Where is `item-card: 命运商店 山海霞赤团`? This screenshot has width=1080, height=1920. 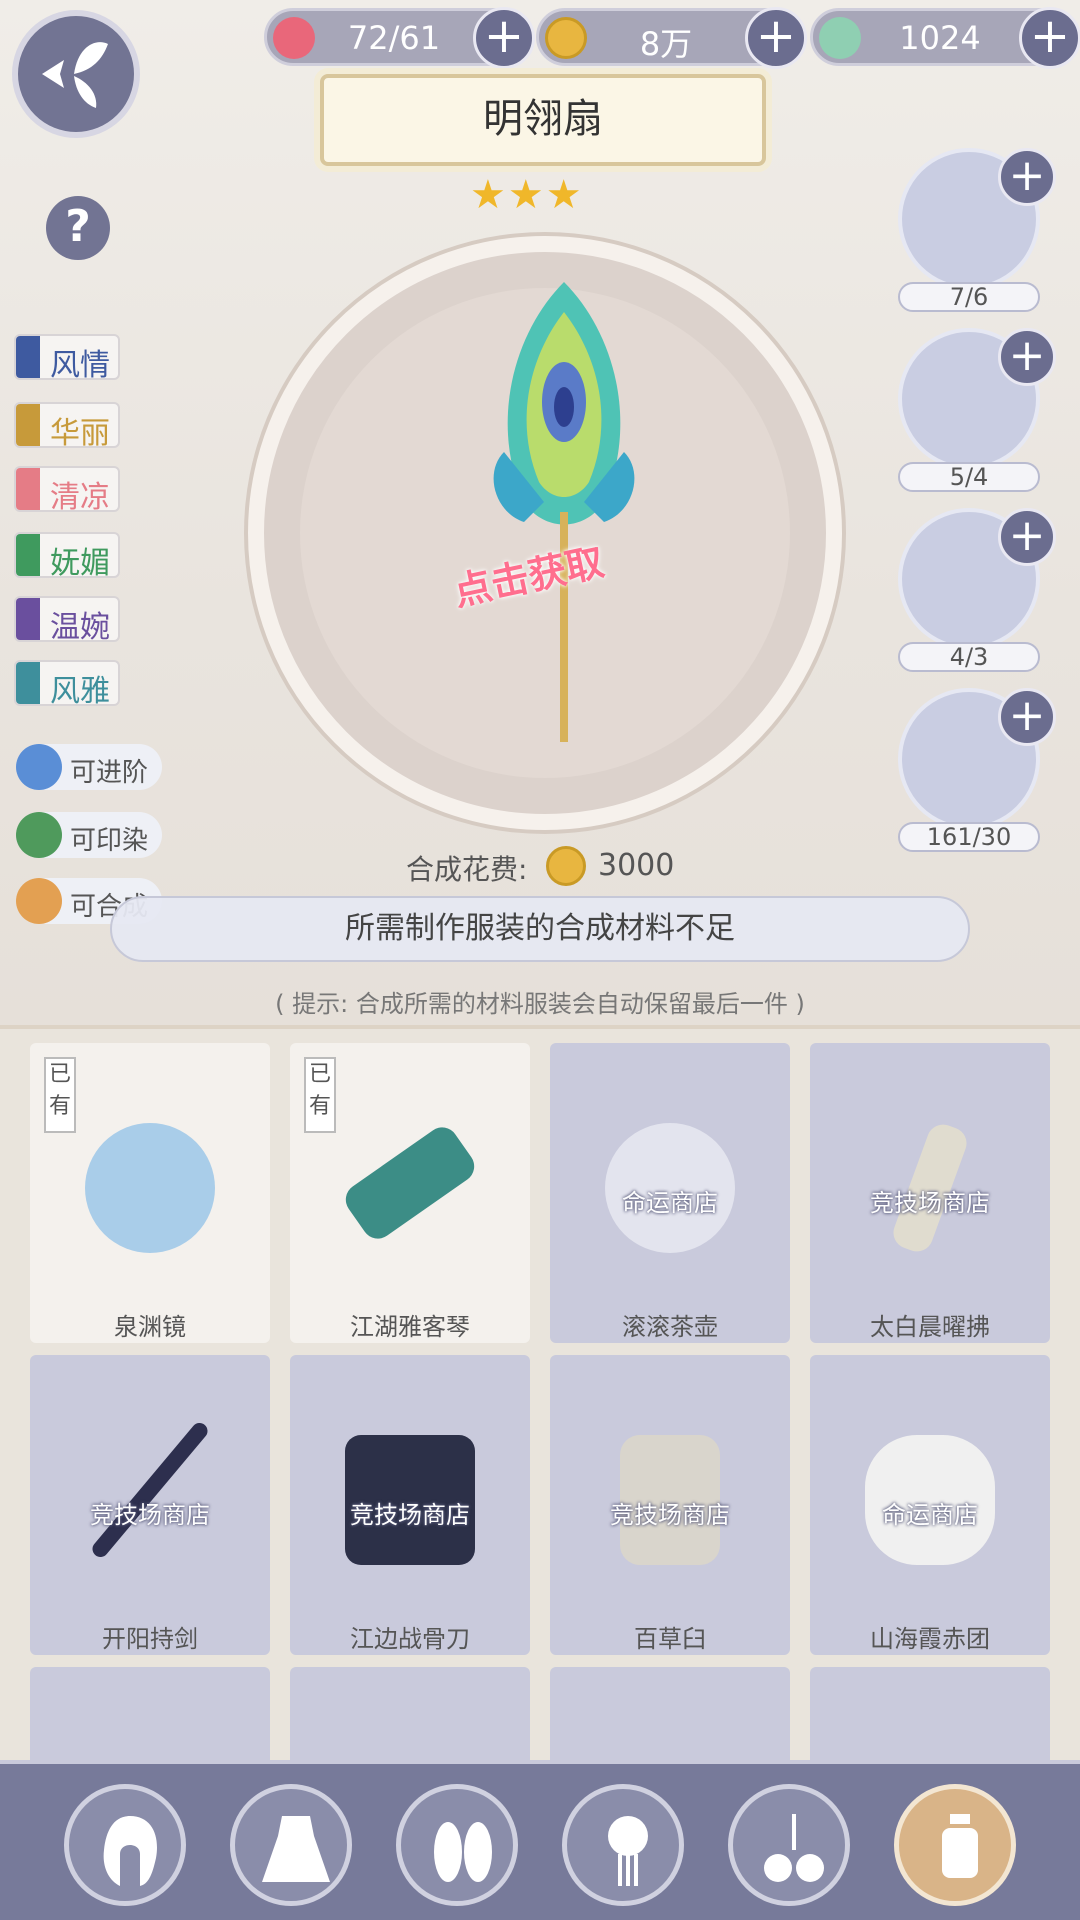 item-card: 命运商店 山海霞赤团 is located at coordinates (930, 1505).